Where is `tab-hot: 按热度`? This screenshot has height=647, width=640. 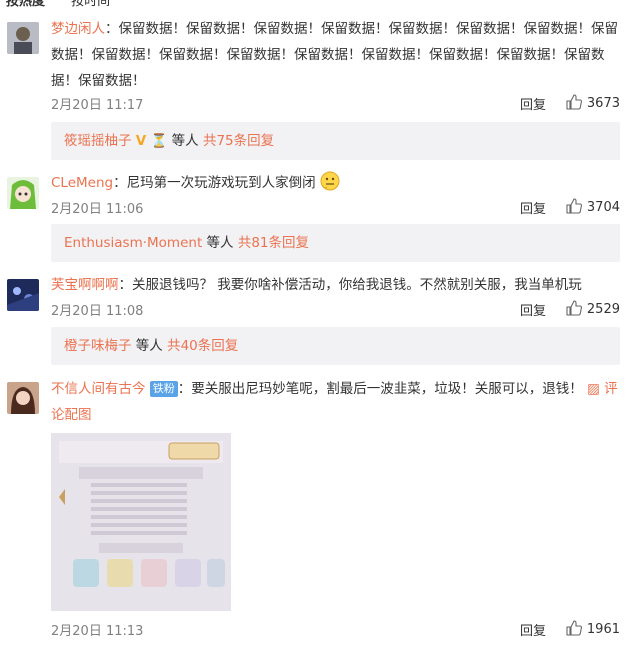
tab-hot: 按热度 is located at coordinates (25, 4).